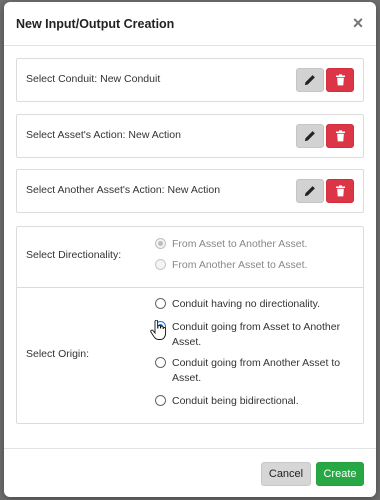 This screenshot has width=380, height=500. What do you see at coordinates (358, 23) in the screenshot?
I see `close-button: ×` at bounding box center [358, 23].